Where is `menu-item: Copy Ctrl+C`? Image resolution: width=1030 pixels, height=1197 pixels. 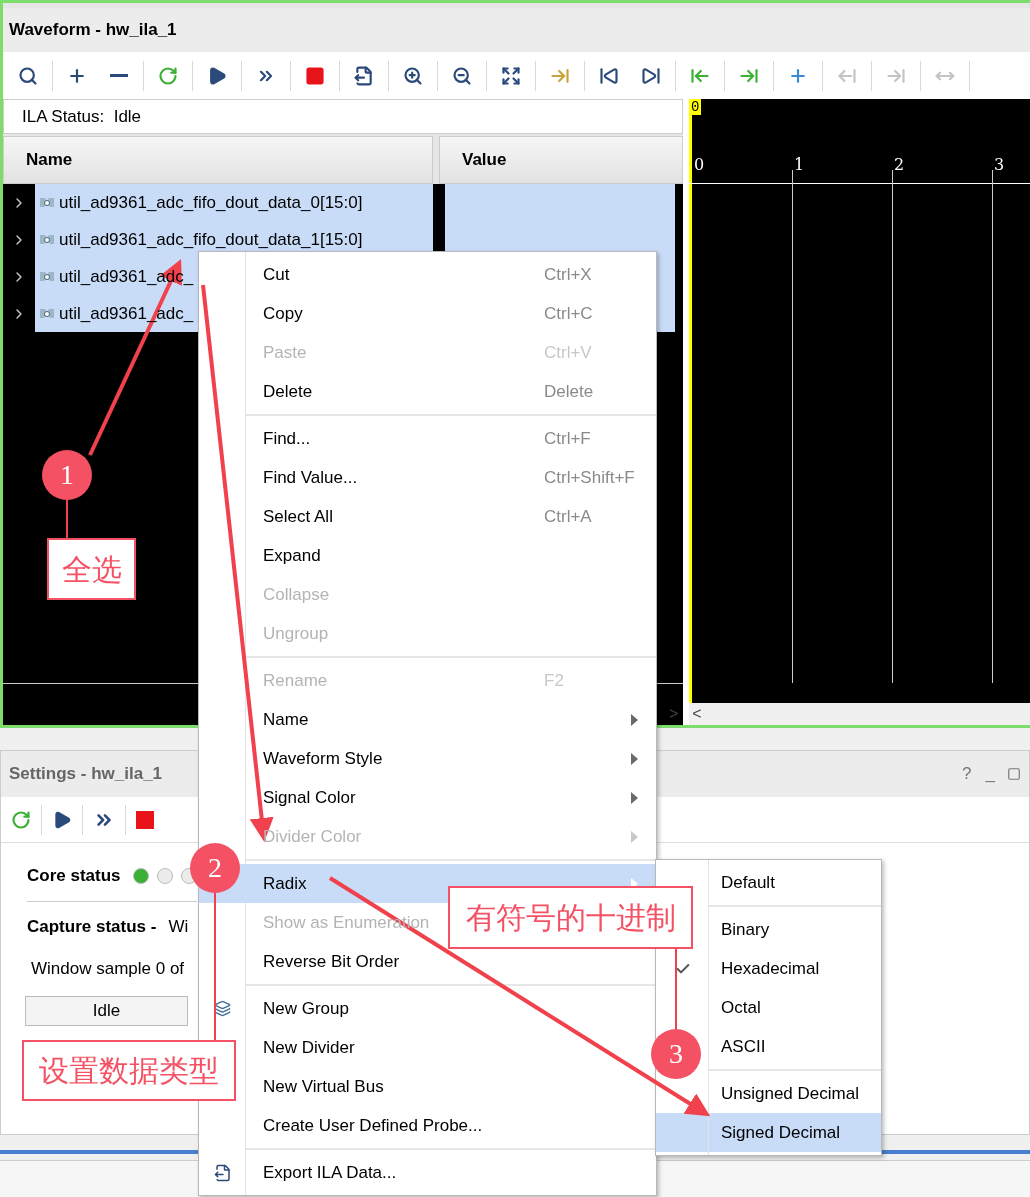
menu-item: Copy Ctrl+C is located at coordinates (427, 313).